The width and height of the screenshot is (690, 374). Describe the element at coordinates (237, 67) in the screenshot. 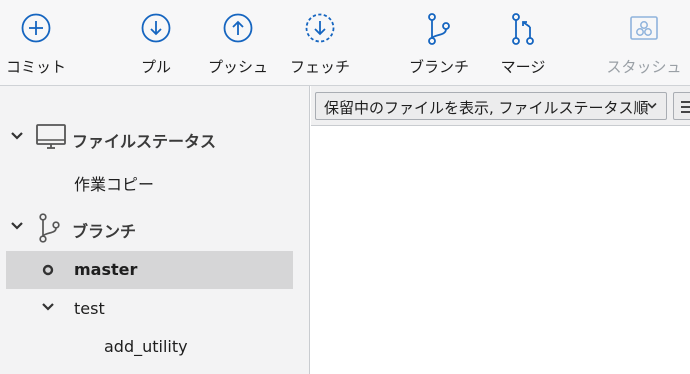

I see `push-label: プッシュ` at that location.